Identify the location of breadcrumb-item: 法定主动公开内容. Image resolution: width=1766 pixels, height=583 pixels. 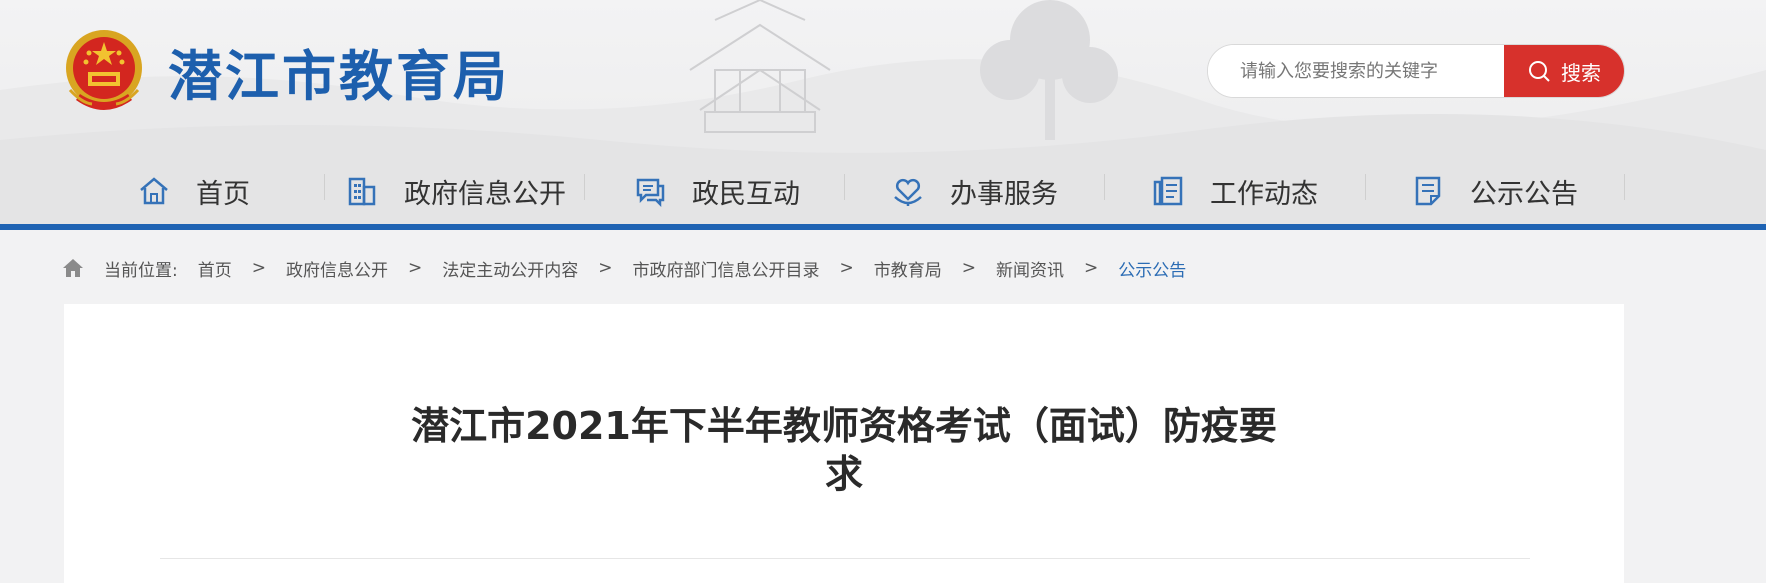
(510, 268).